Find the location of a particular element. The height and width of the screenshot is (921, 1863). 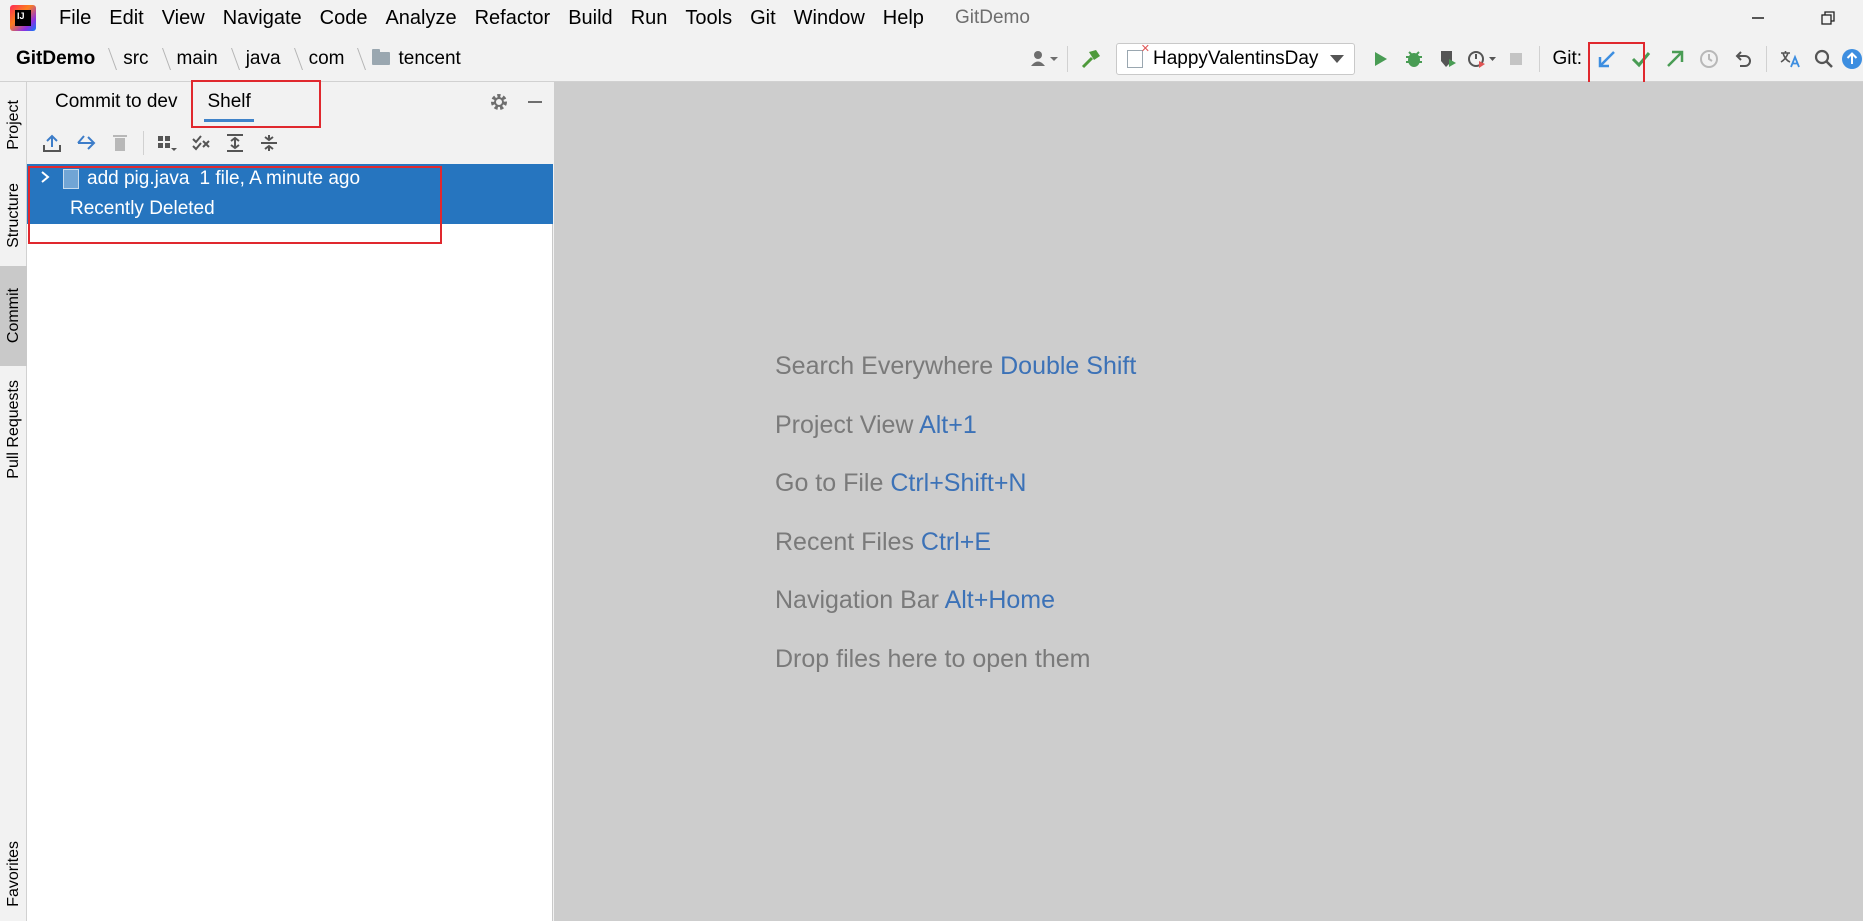

stripe-project-label: Project is located at coordinates (13, 125).